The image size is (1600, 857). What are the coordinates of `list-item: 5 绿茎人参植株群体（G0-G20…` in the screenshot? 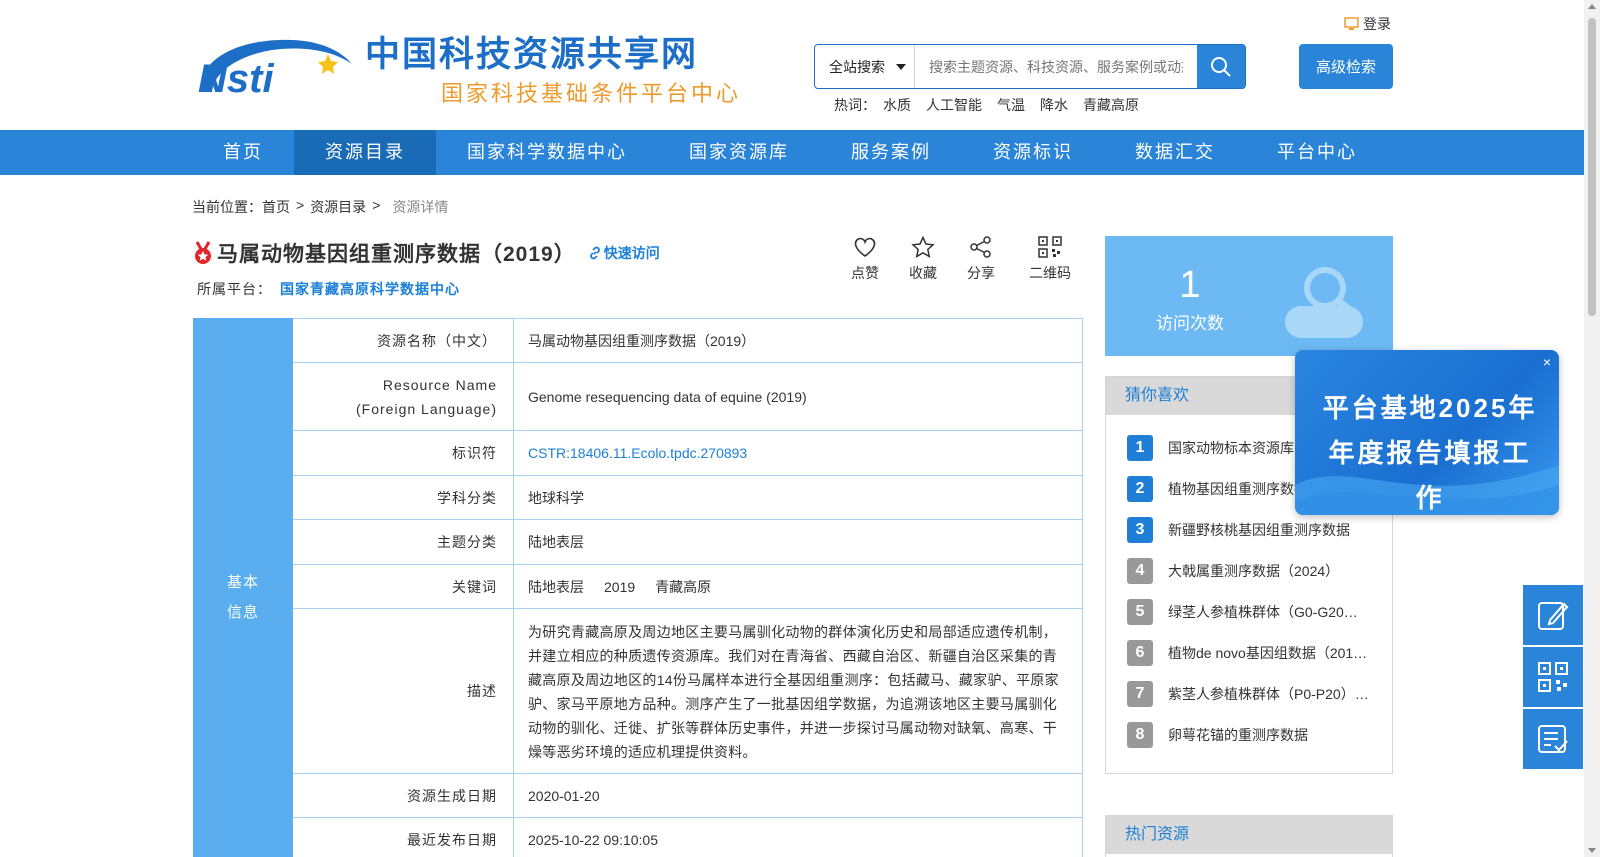 It's located at (1251, 611).